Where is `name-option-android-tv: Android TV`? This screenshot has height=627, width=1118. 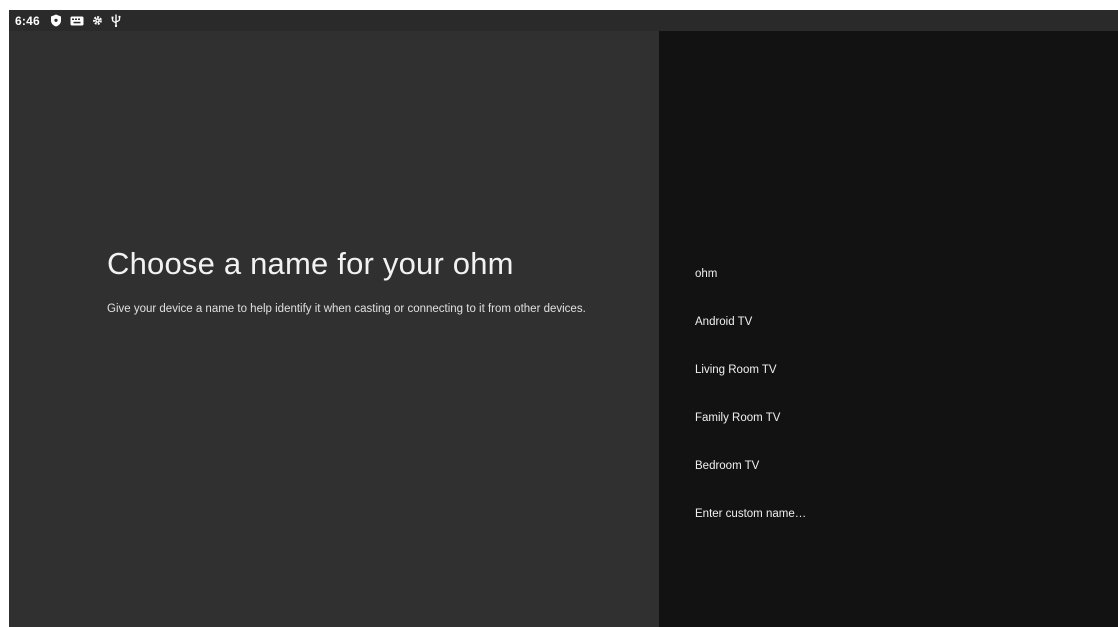 name-option-android-tv: Android TV is located at coordinates (895, 335).